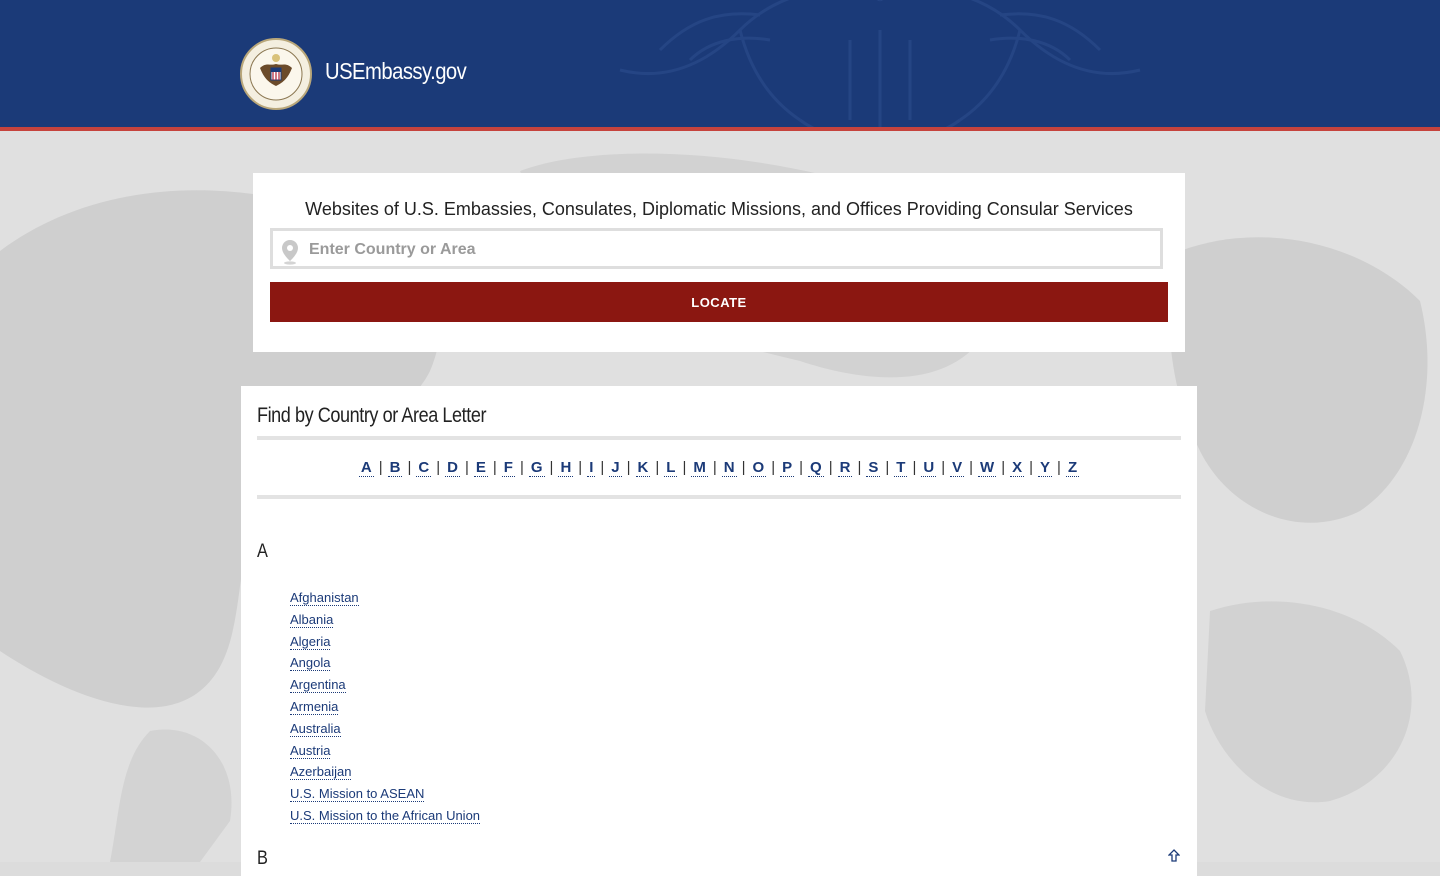 The height and width of the screenshot is (876, 1440). I want to click on list-item: U.S. Mission to ASEAN, so click(385, 794).